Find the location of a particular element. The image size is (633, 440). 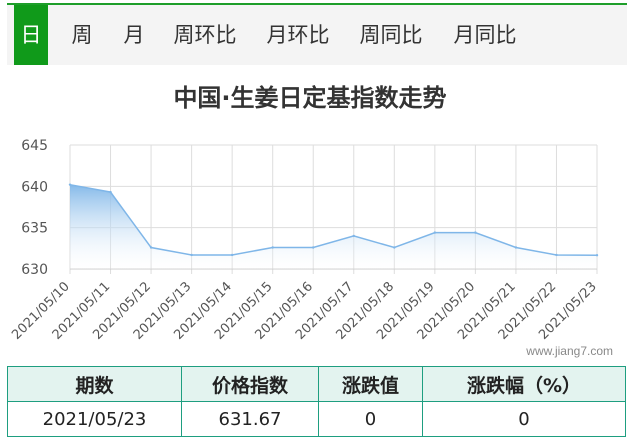

period-tab-bar: 日 周 月 周环比 月环比 周同比 月同比 is located at coordinates (317, 34).